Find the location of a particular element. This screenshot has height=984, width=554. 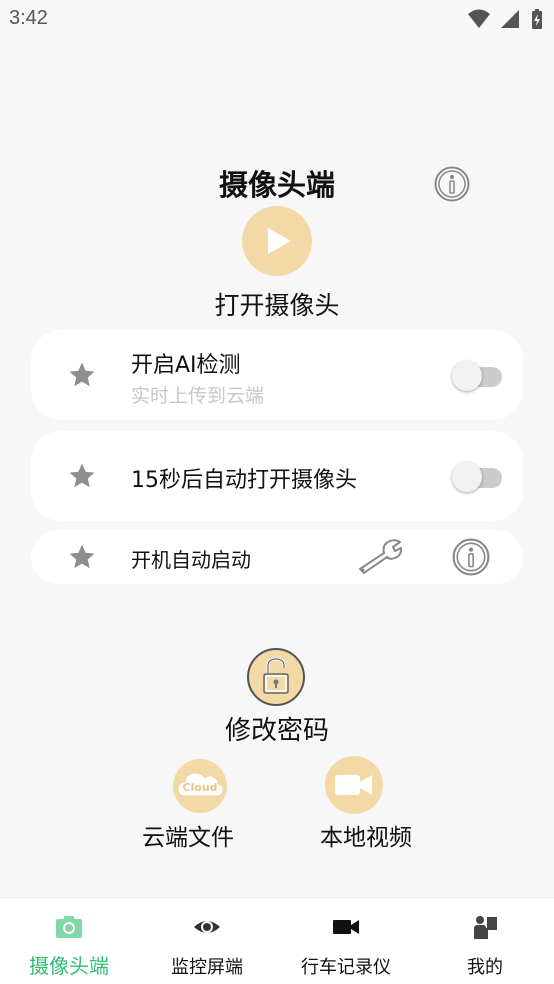

header: 摄像头端 is located at coordinates (277, 182).